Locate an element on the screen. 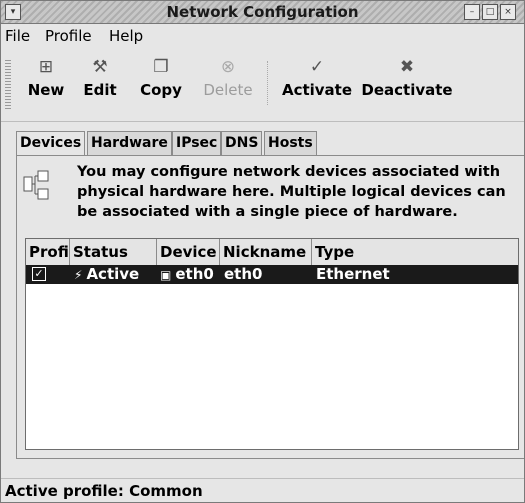 The height and width of the screenshot is (503, 525). tab-hardware: Hardware is located at coordinates (129, 143).